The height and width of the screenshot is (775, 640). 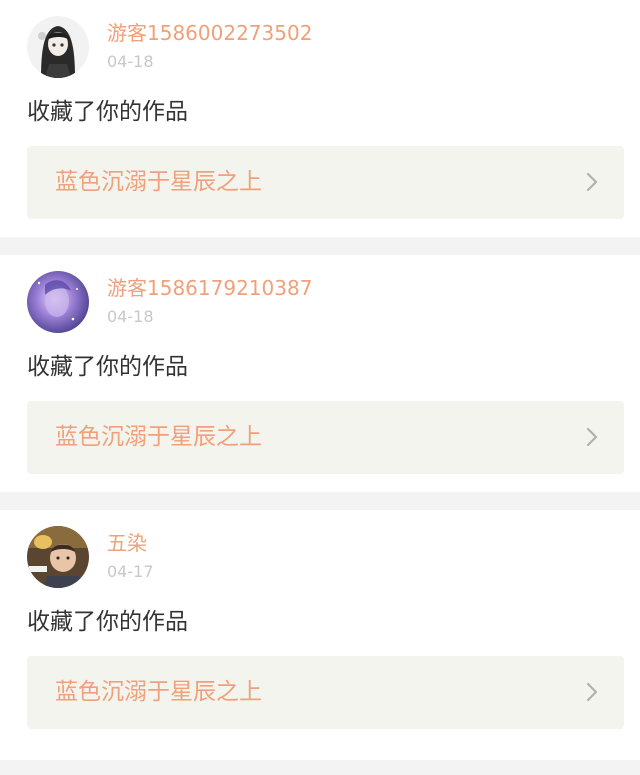 What do you see at coordinates (209, 288) in the screenshot?
I see `username: 游客1586179210387` at bounding box center [209, 288].